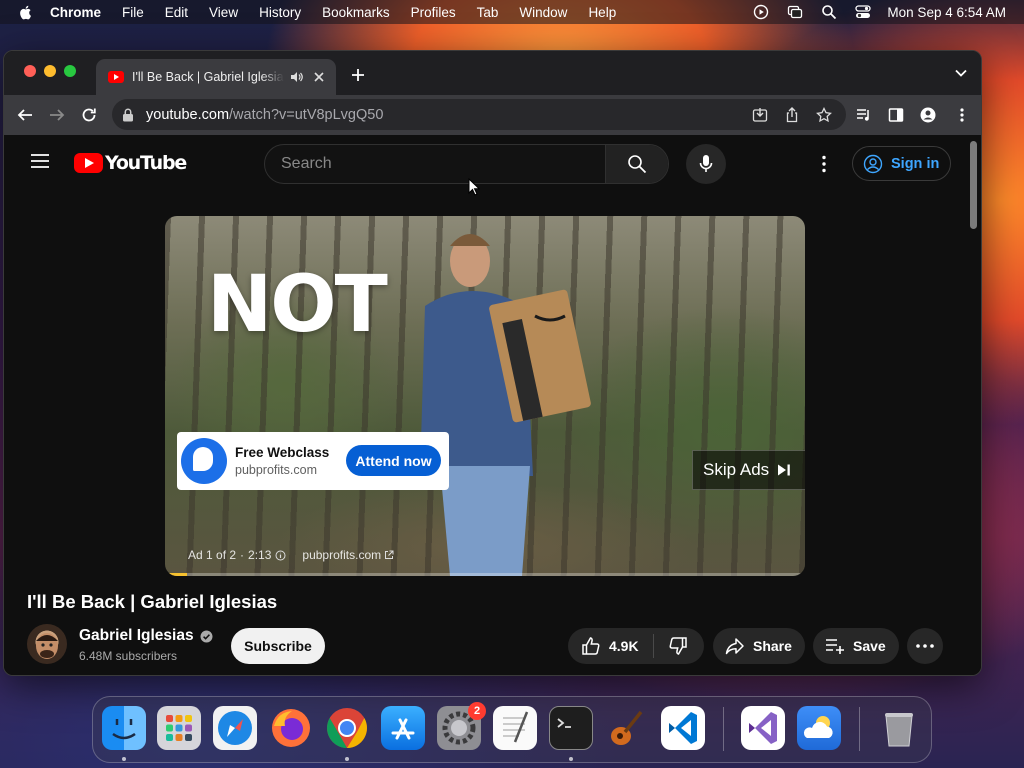 The image size is (1024, 768). Describe the element at coordinates (515, 728) in the screenshot. I see `textedit-dock-icon` at that location.